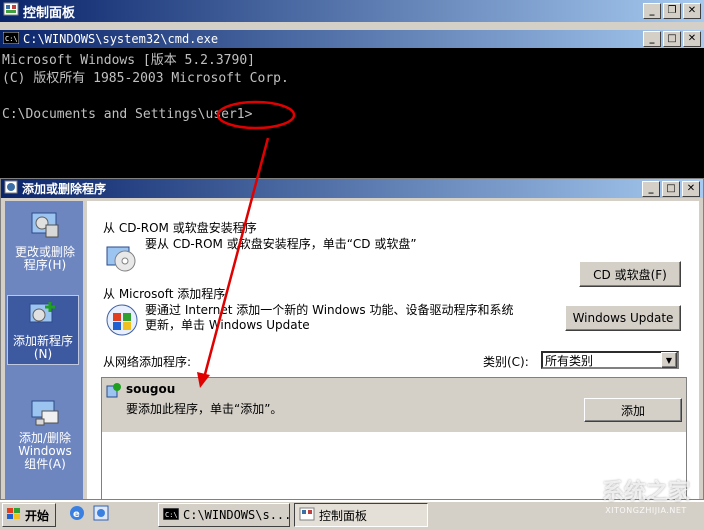 The width and height of the screenshot is (704, 530). Describe the element at coordinates (180, 228) in the screenshot. I see `cdrom-title: 从 CD-ROM 或软盘安装程序` at that location.